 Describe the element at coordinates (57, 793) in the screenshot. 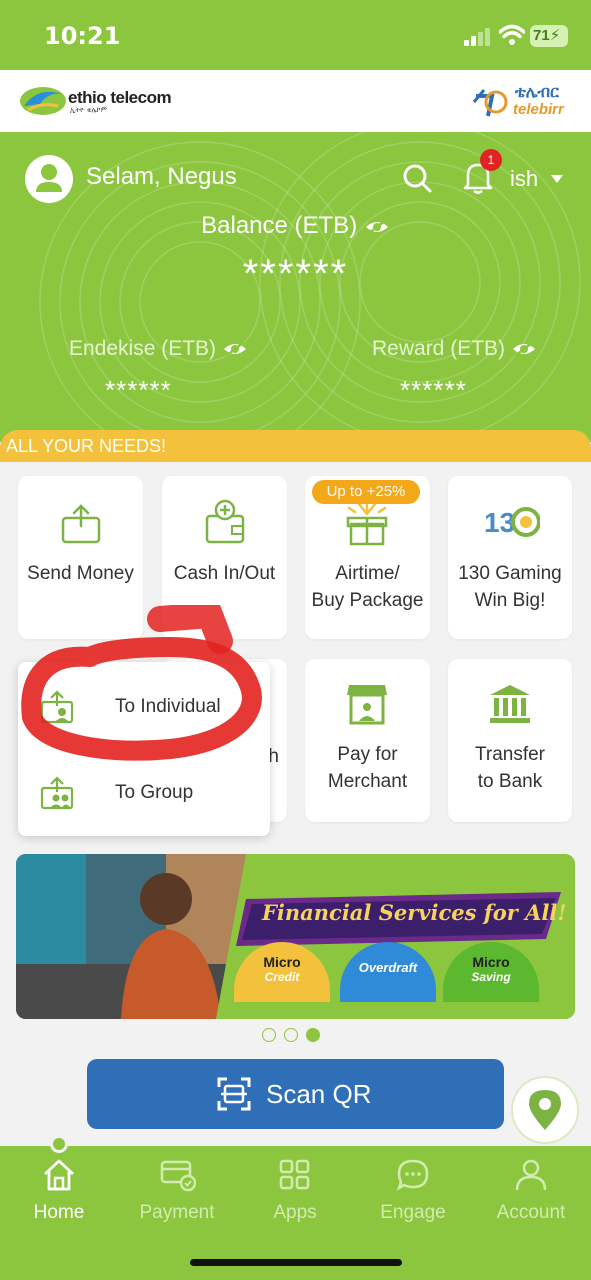

I see `send-group-icon` at that location.